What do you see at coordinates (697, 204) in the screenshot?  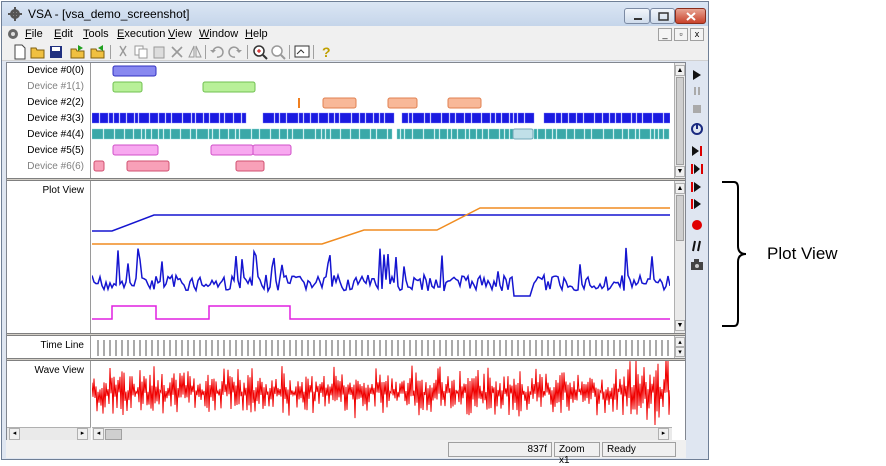 I see `play-step-icon` at bounding box center [697, 204].